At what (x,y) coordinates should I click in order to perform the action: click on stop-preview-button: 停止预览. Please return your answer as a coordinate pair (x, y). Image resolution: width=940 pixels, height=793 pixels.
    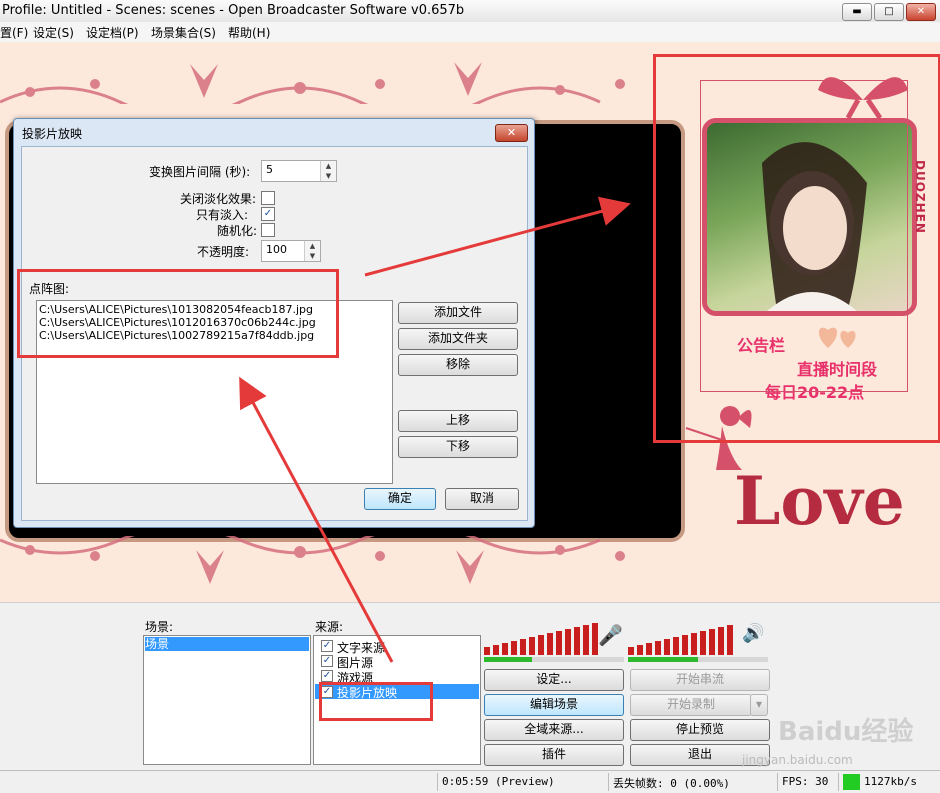
    Looking at the image, I should click on (700, 730).